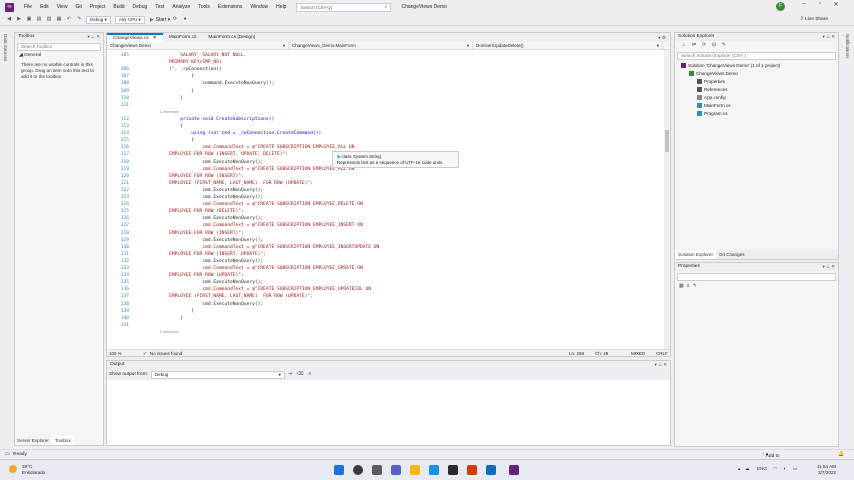 This screenshot has height=480, width=854. Describe the element at coordinates (841, 454) in the screenshot. I see `notification-bell-icon: 🔔` at that location.